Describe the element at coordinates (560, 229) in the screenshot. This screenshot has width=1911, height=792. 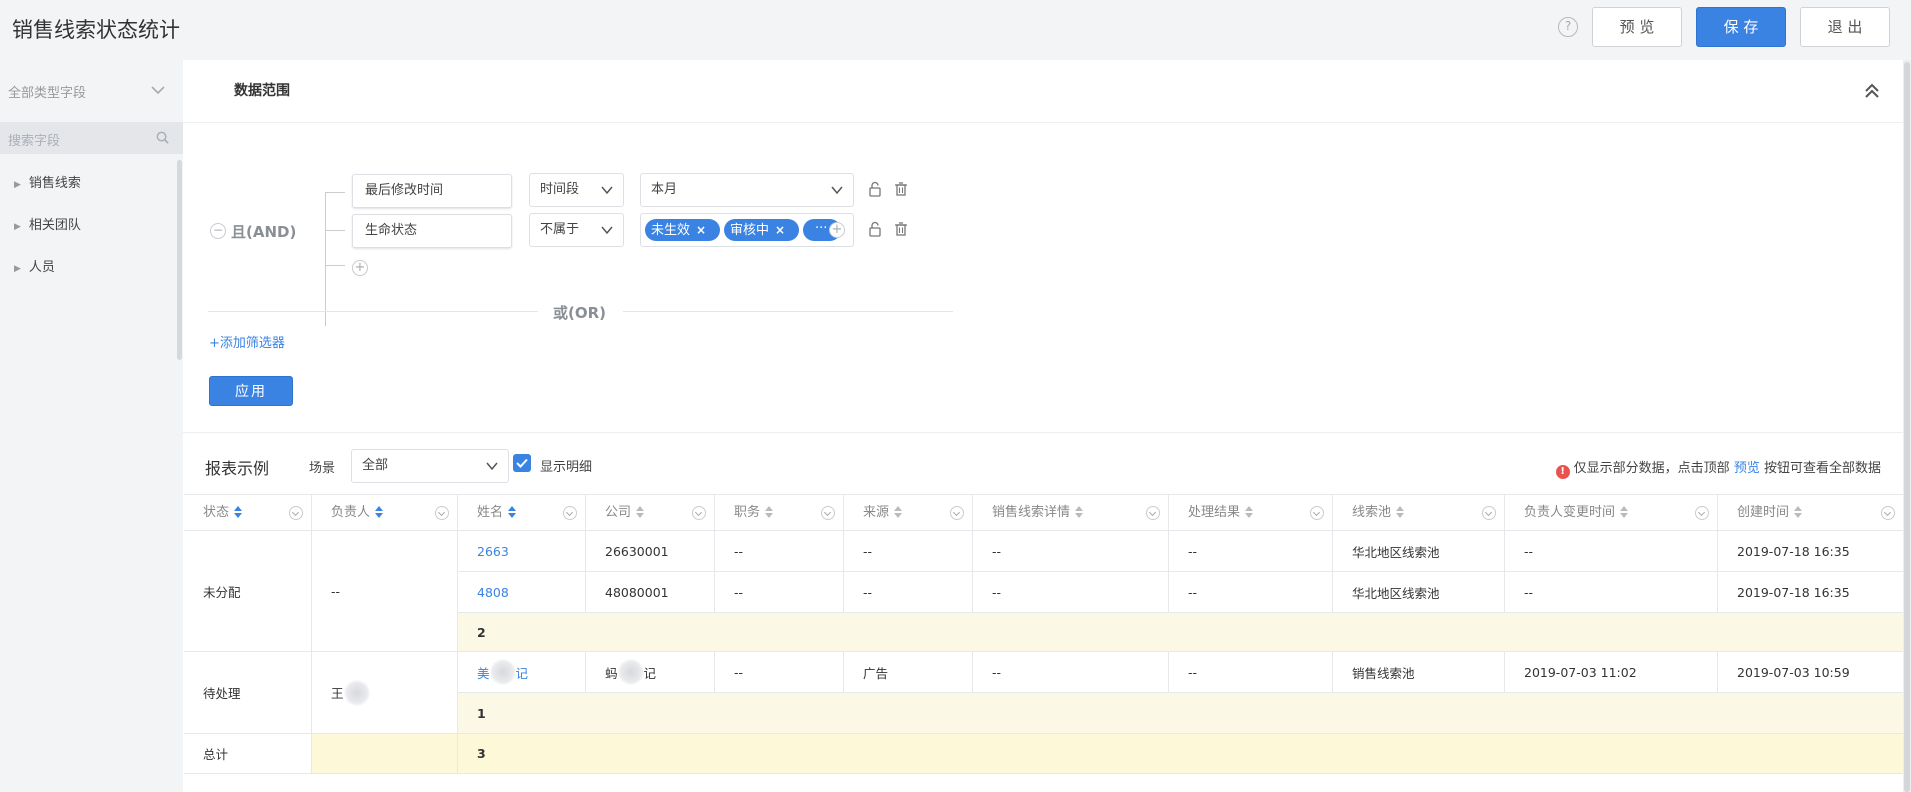
I see `operator-value: 不属于` at that location.